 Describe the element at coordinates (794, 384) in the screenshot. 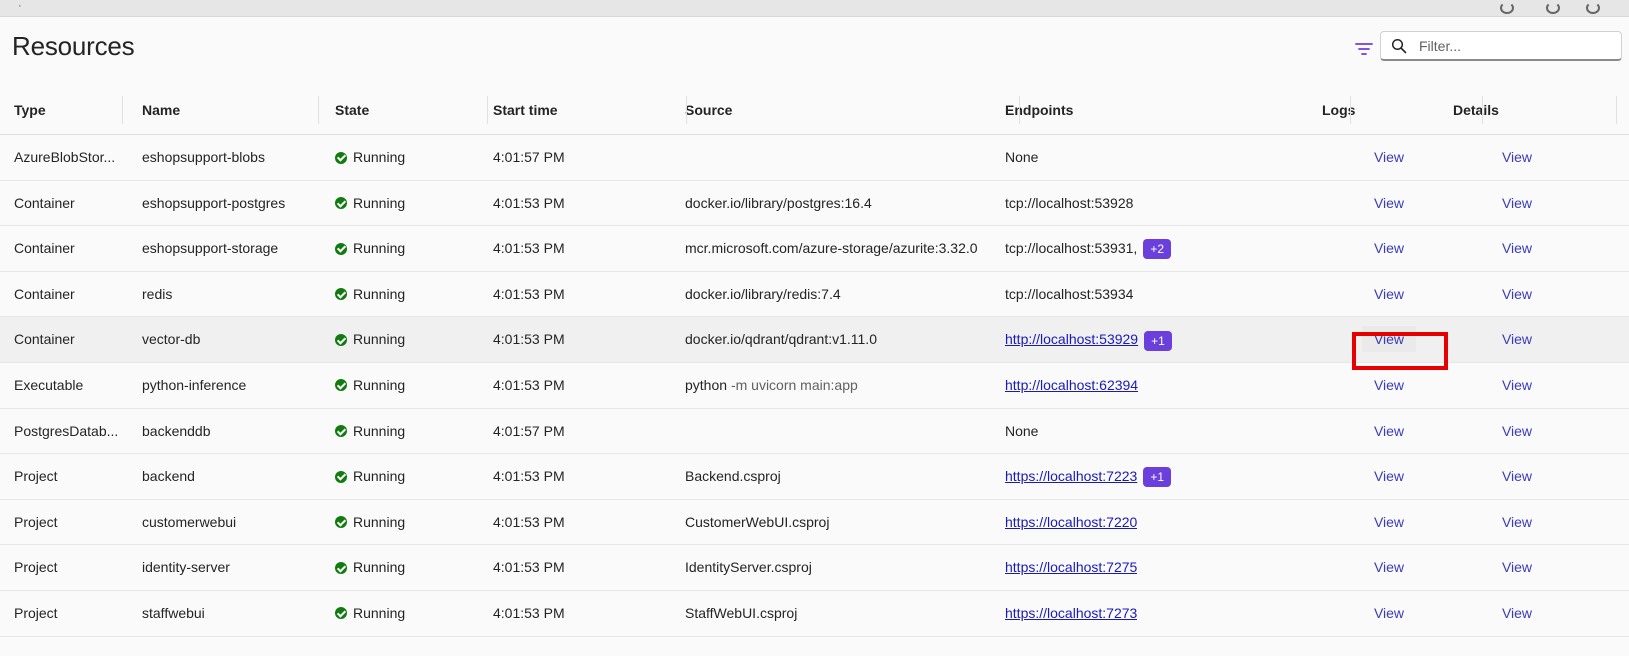

I see `source-args: -m uvicorn main:app` at that location.